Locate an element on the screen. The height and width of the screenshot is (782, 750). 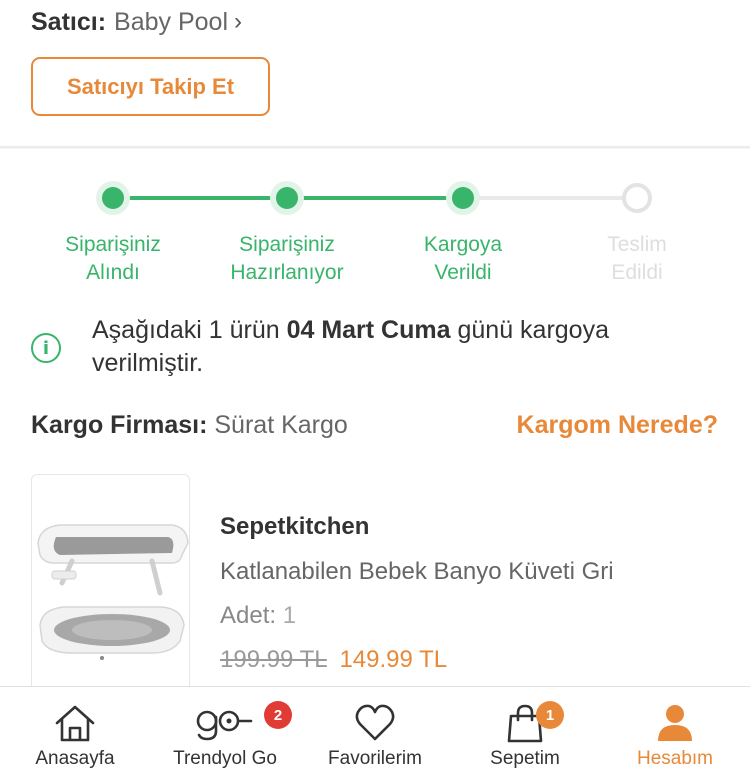
step-label-shipped: Kargoya Verildi is located at coordinates (463, 259).